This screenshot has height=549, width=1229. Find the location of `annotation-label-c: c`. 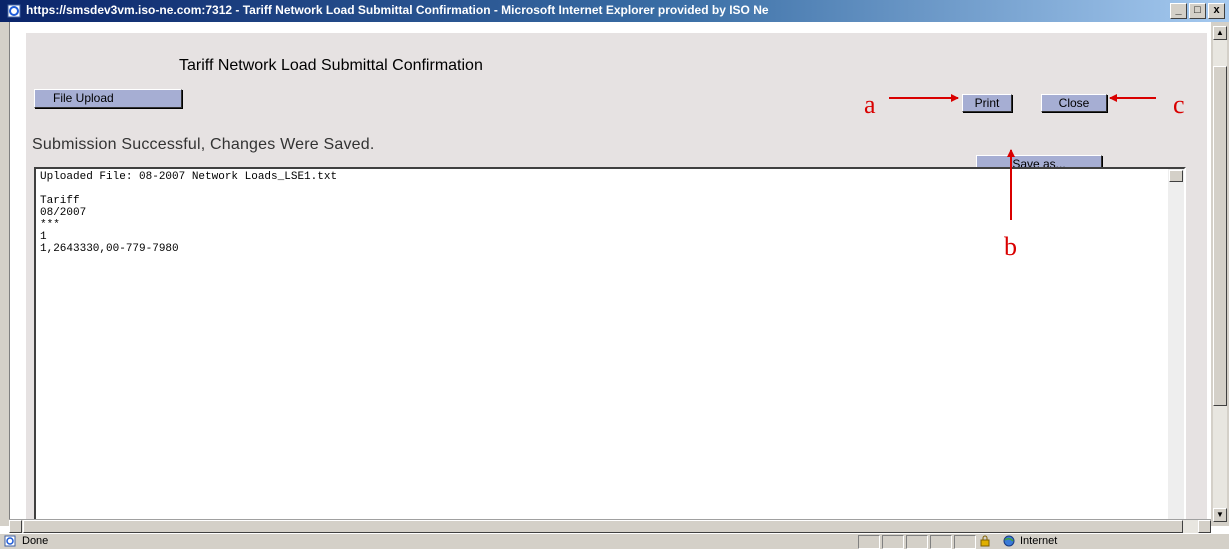

annotation-label-c: c is located at coordinates (1179, 104).